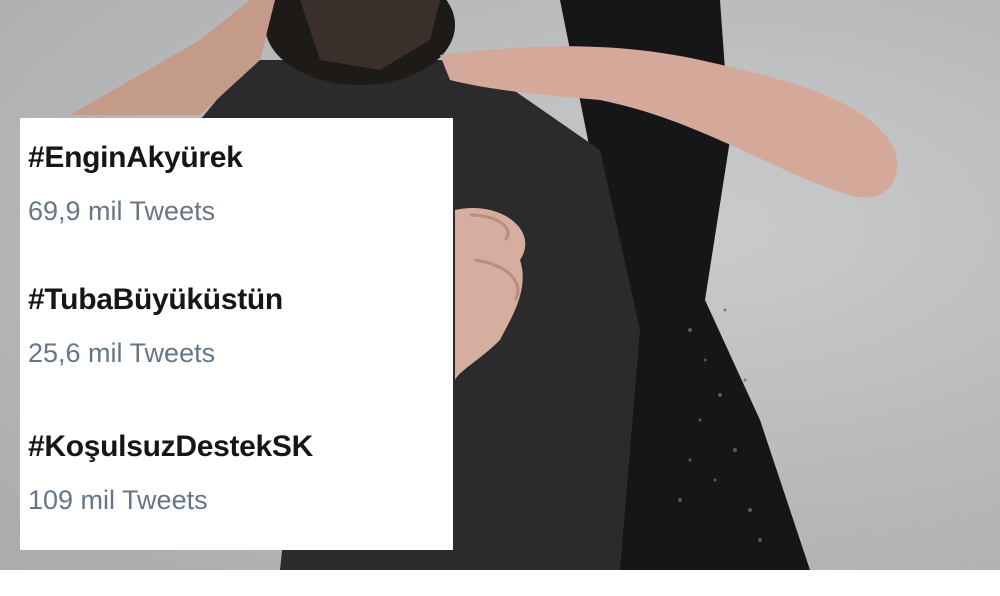 This screenshot has height=596, width=1000. What do you see at coordinates (122, 353) in the screenshot?
I see `trend-tweet-count: 25,6 mil Tweets` at bounding box center [122, 353].